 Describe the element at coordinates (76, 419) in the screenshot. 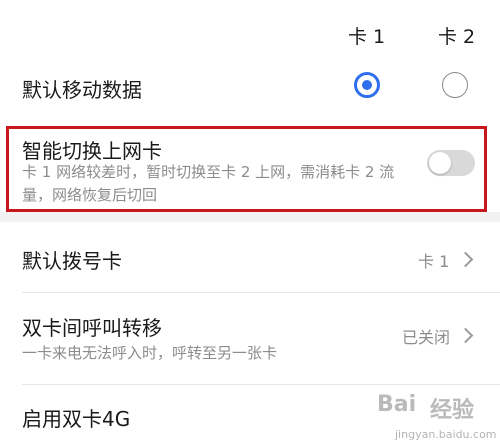

I see `dual-4g-label: 启用双卡4G` at that location.